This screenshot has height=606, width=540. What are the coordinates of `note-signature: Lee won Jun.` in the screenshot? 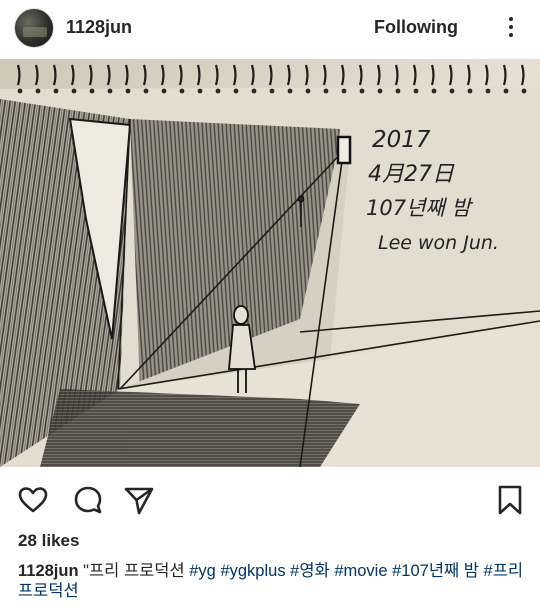 It's located at (438, 243).